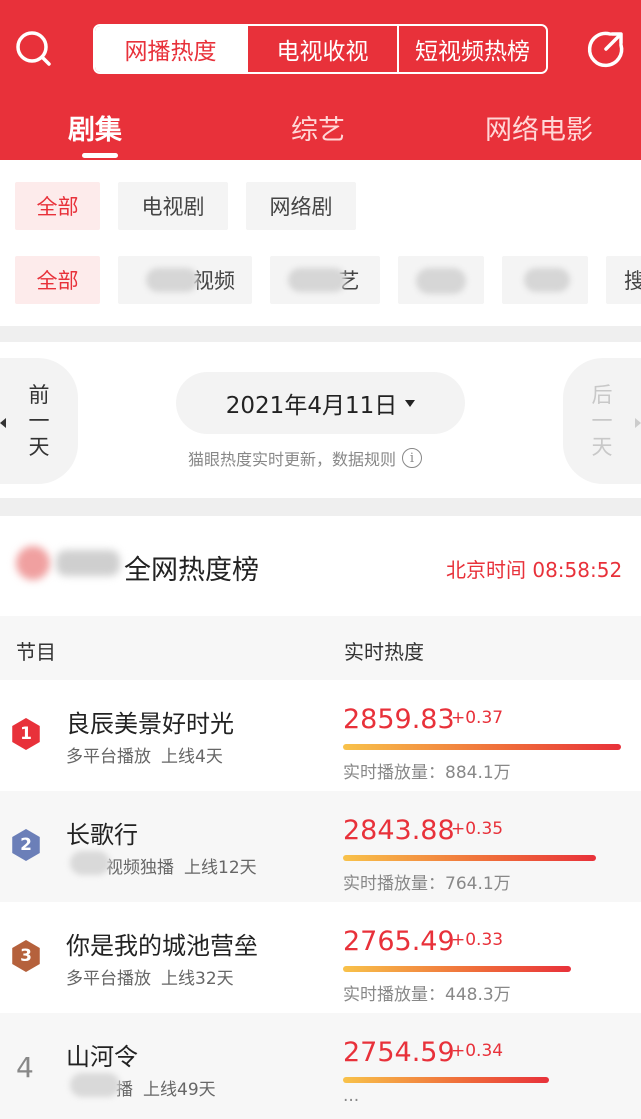  What do you see at coordinates (161, 864) in the screenshot?
I see `show-meta: 视频独播 上线12天` at bounding box center [161, 864].